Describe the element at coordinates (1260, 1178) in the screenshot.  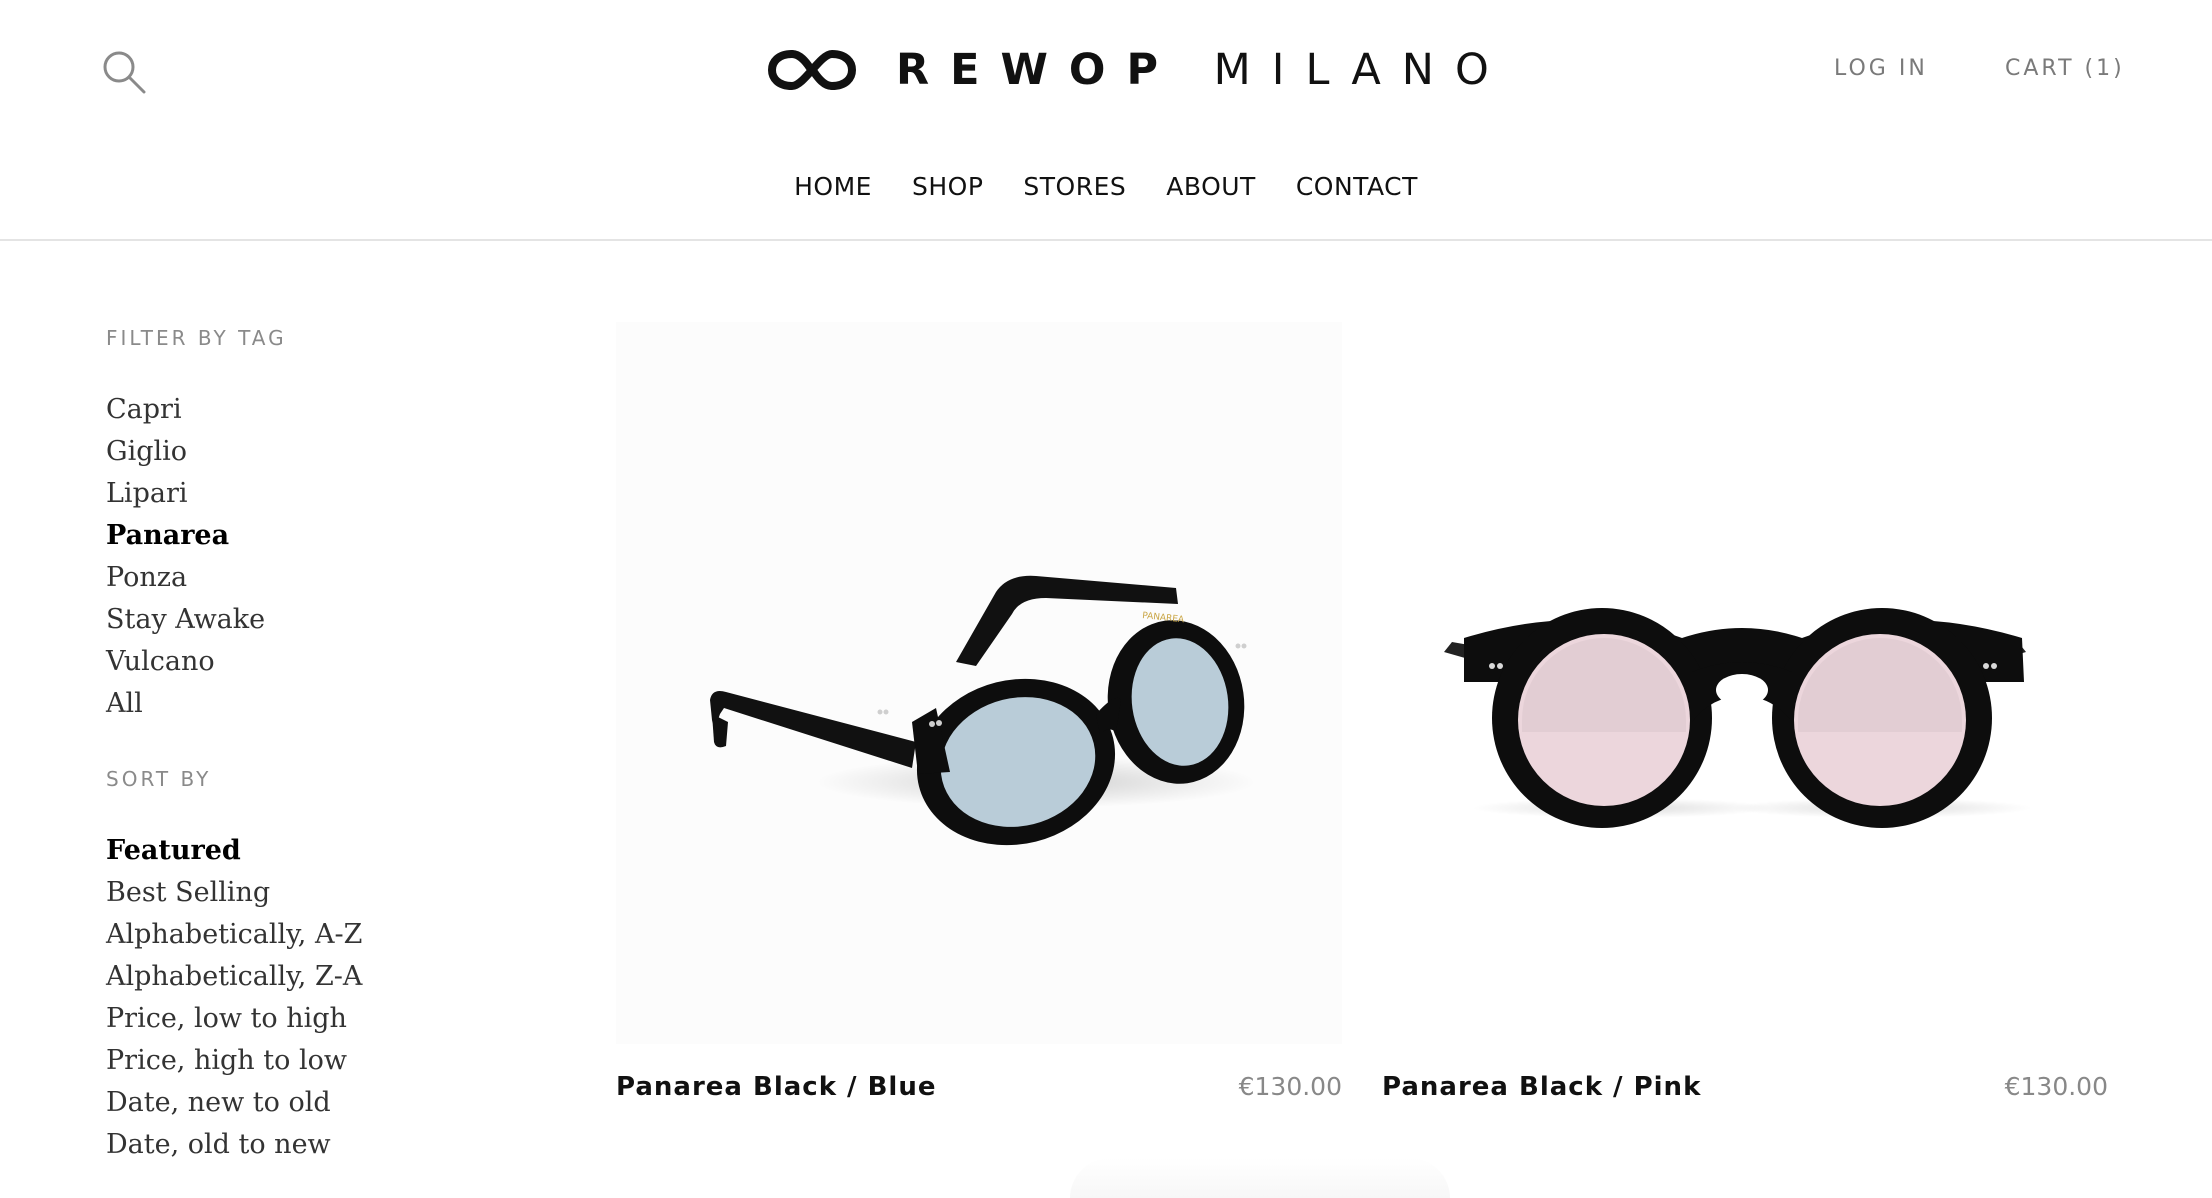
I see `next-product-image-partial` at that location.